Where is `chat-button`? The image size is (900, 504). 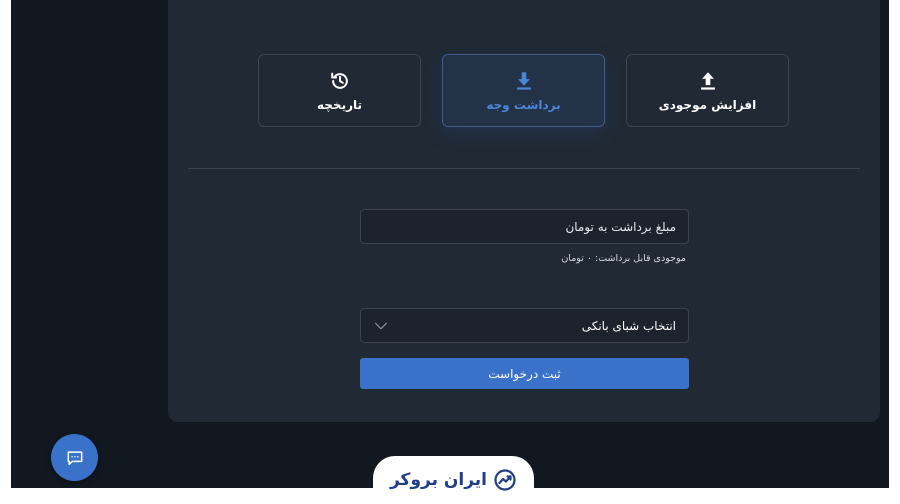 chat-button is located at coordinates (74, 457).